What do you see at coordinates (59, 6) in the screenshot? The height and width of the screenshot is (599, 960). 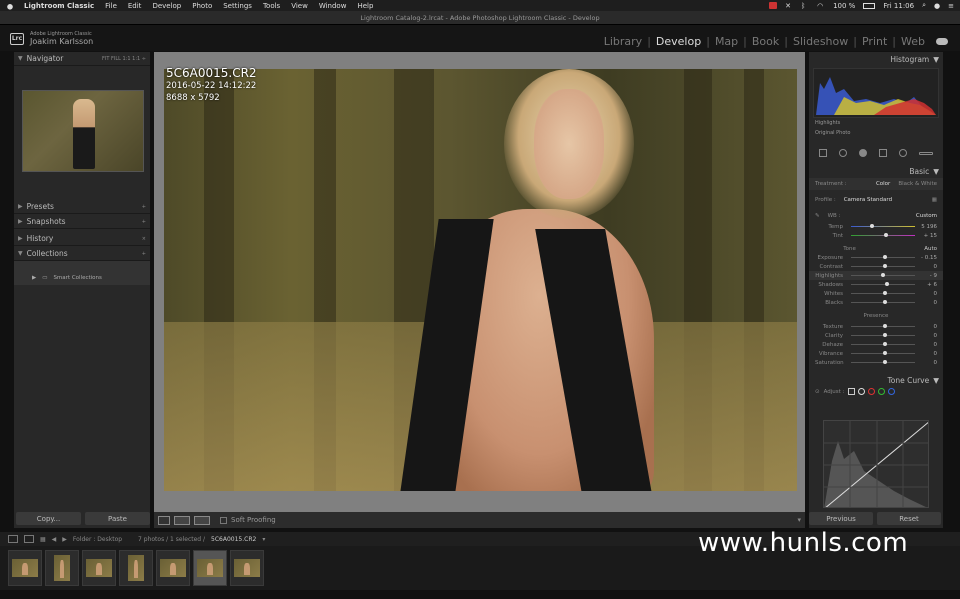 I see `menu-app: Lightroom Classic` at bounding box center [59, 6].